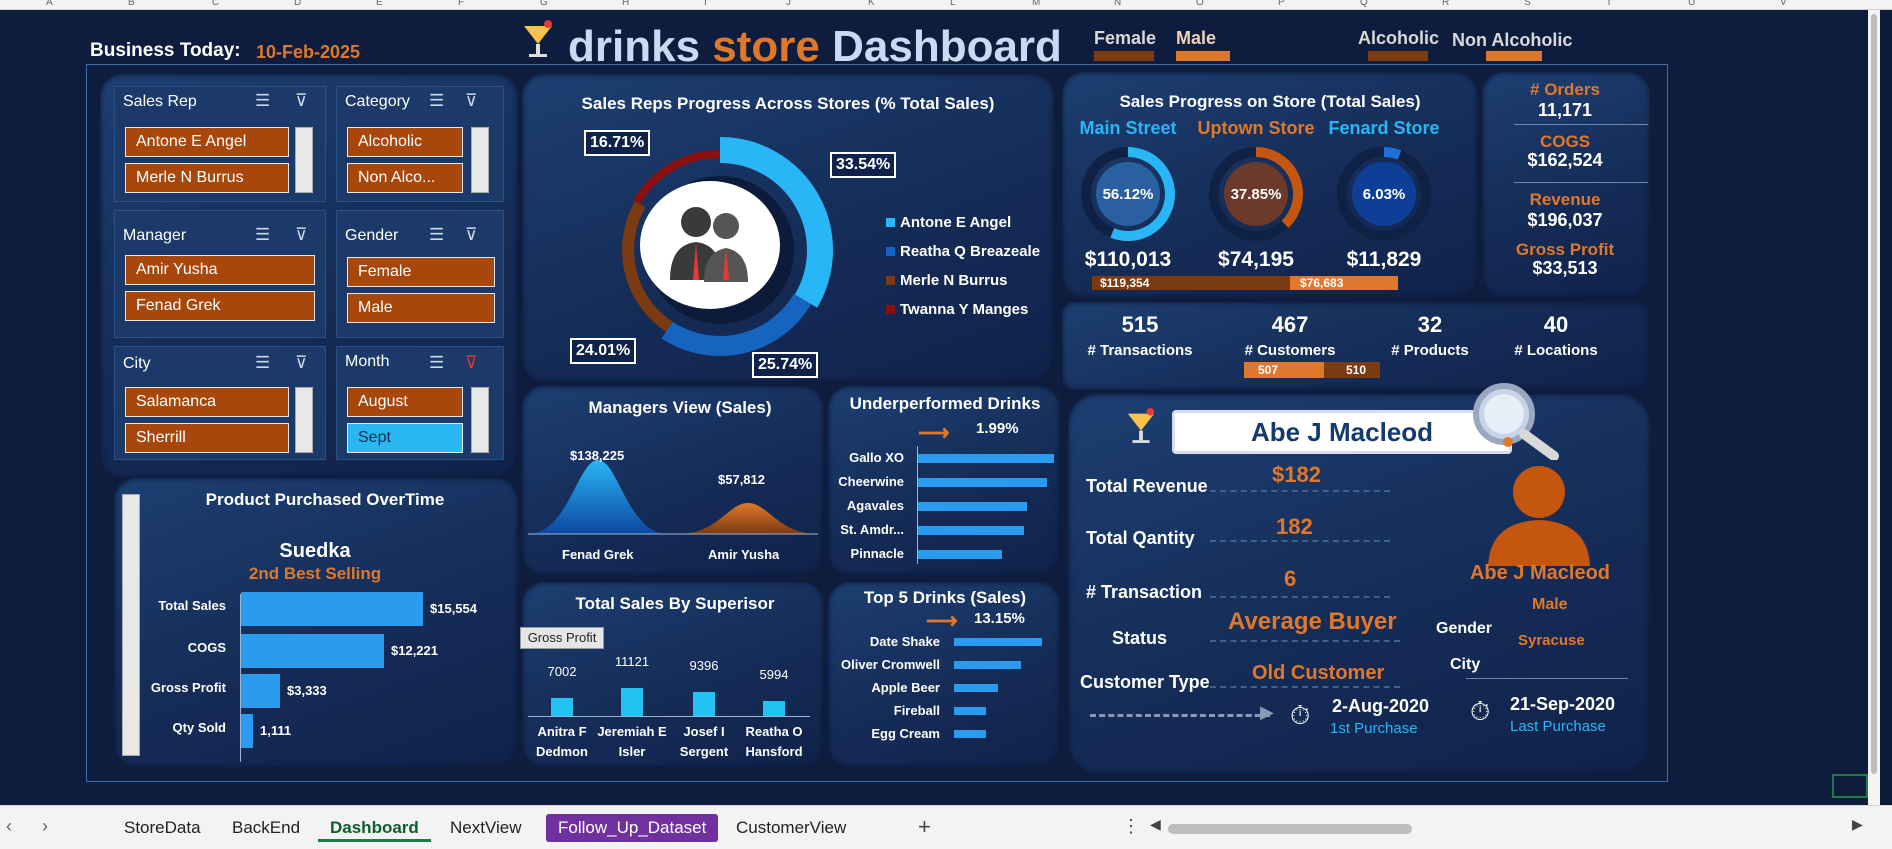 This screenshot has height=849, width=1892. Describe the element at coordinates (1131, 826) in the screenshot. I see `more-options-icon: ⋮` at that location.